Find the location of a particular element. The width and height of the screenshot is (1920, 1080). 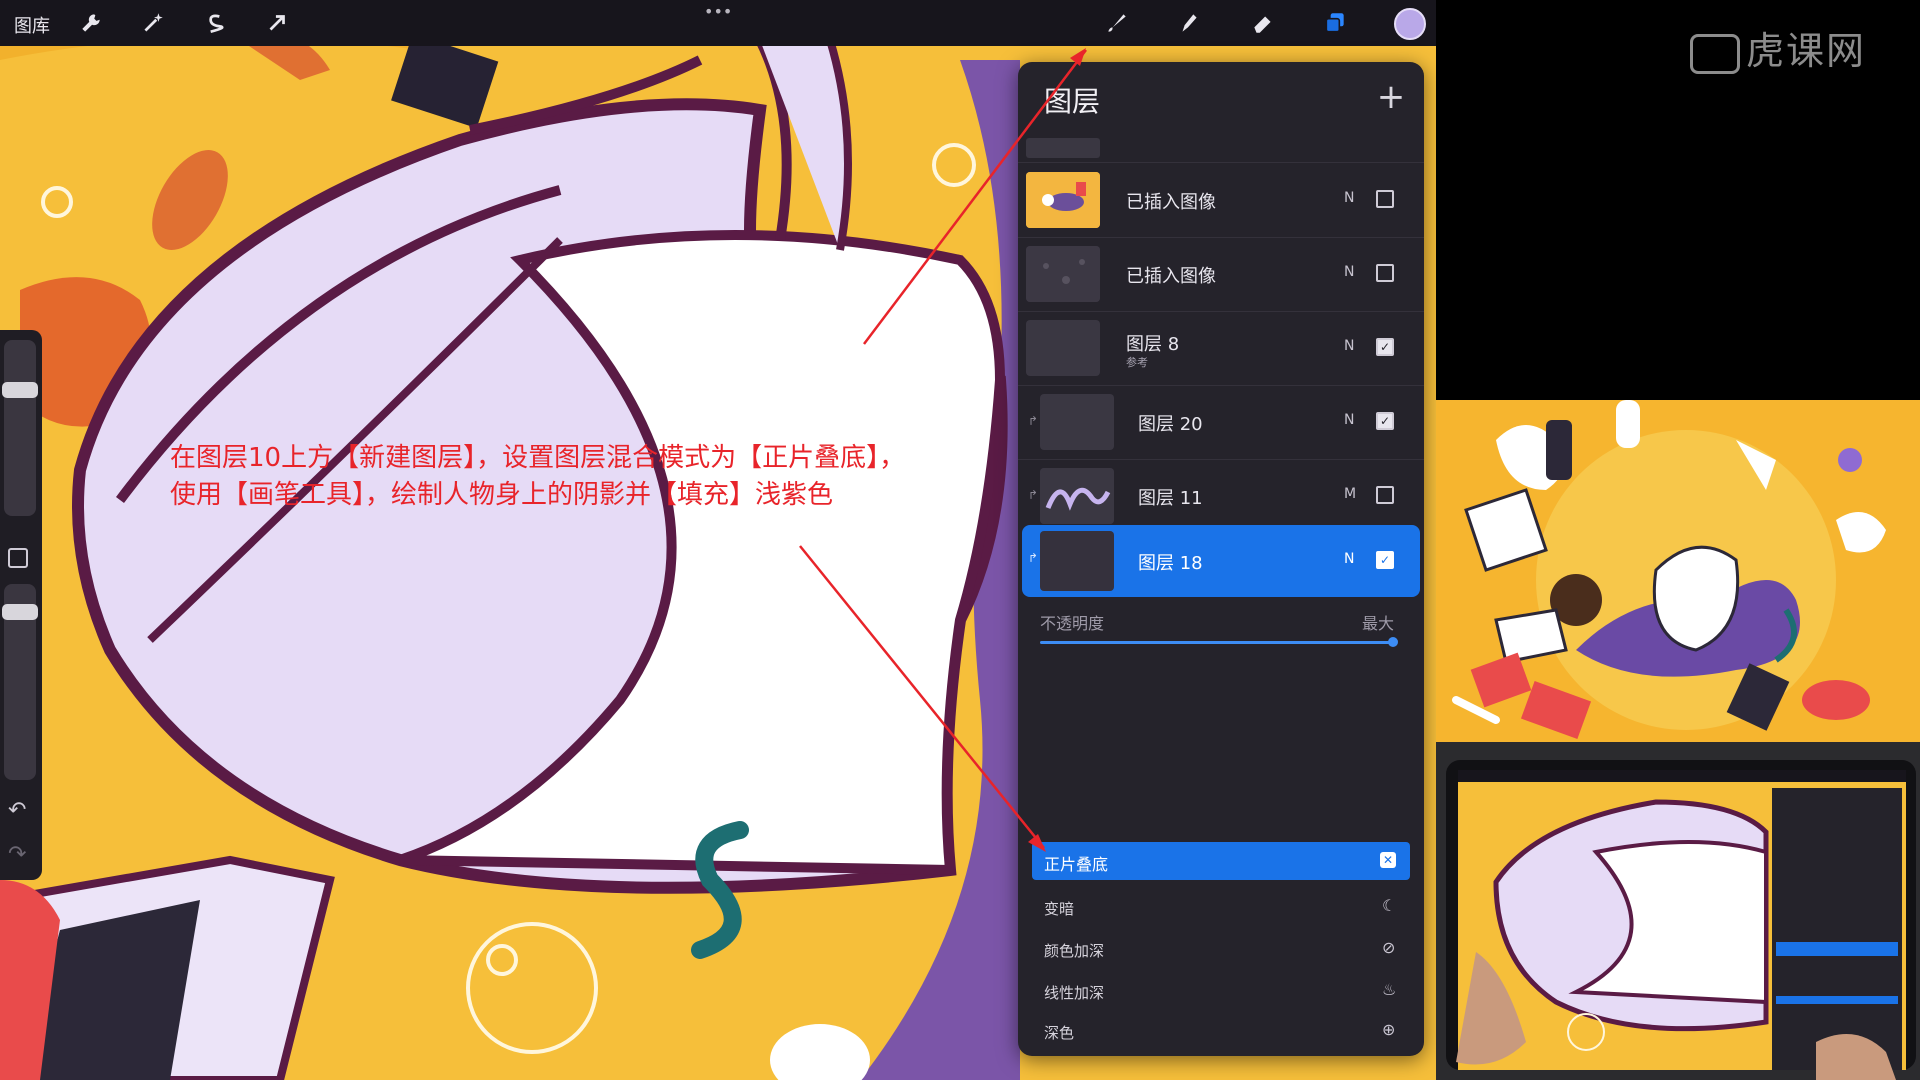

reference-image is located at coordinates (1678, 571).